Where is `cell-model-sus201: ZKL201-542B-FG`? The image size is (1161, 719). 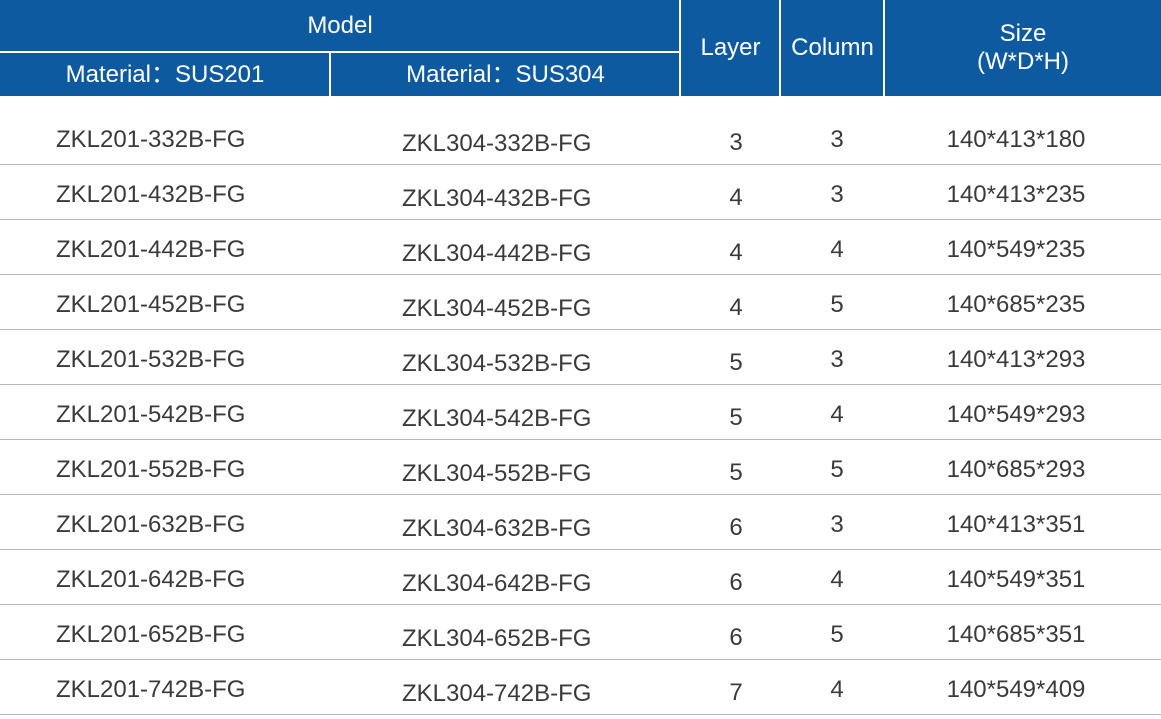 cell-model-sus201: ZKL201-542B-FG is located at coordinates (151, 414).